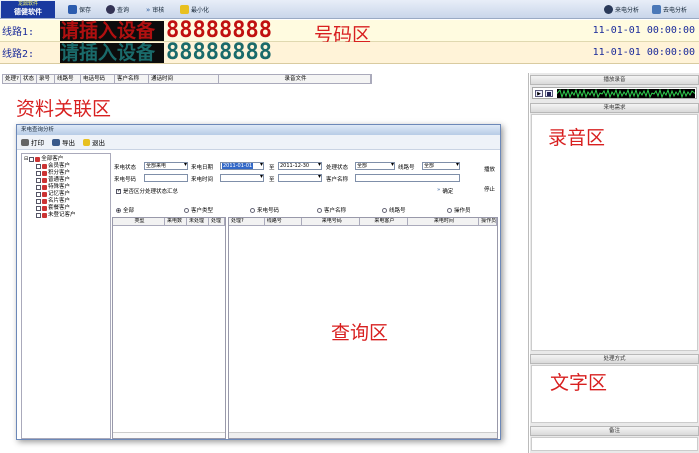  Describe the element at coordinates (198, 221) in the screenshot. I see `col-unhandled: 未处理` at that location.